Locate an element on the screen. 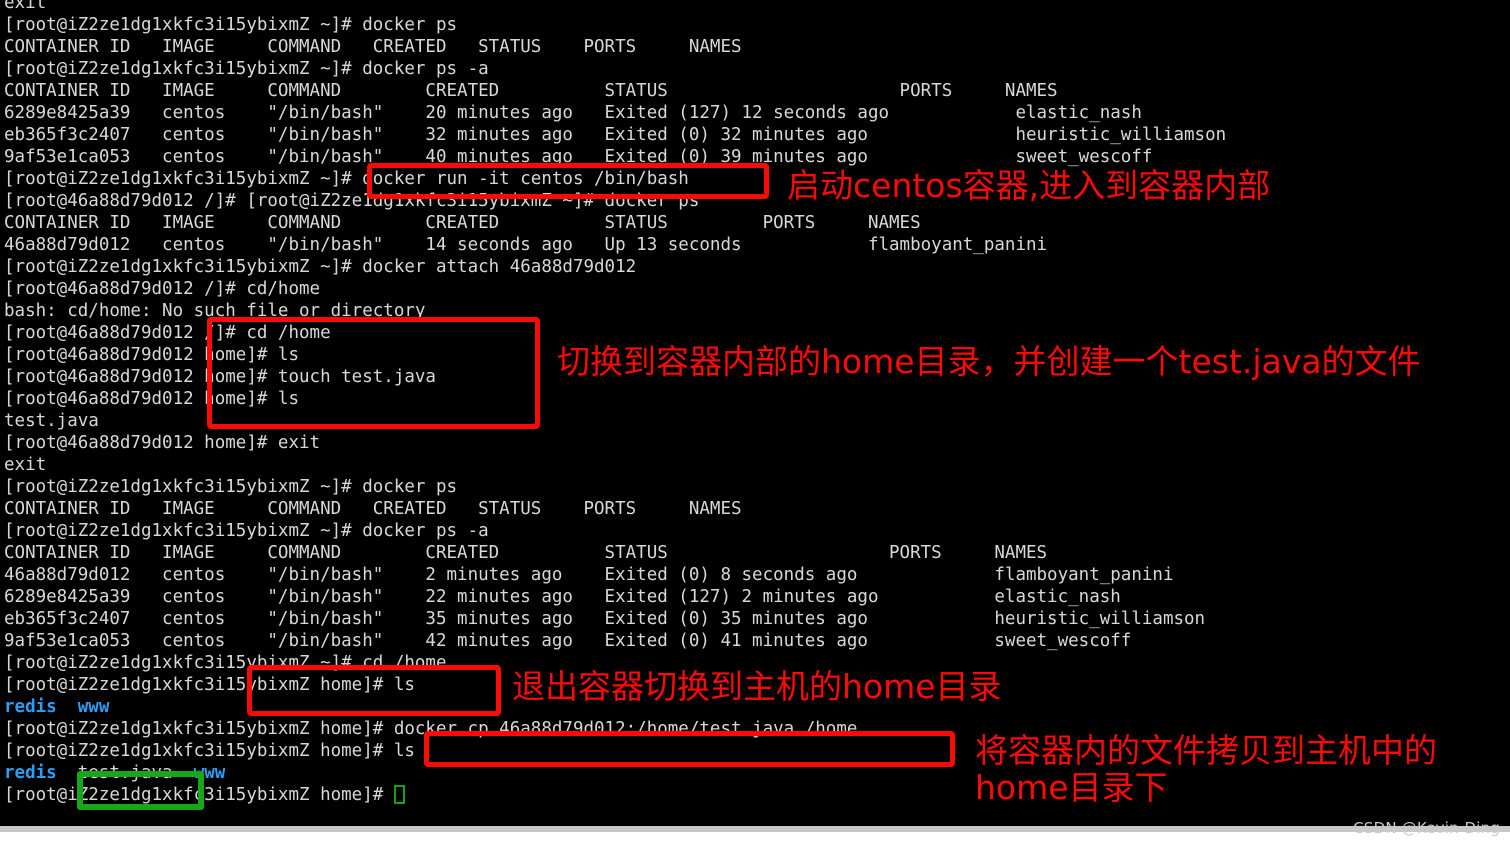 Image resolution: width=1510 pixels, height=847 pixels. file-test-java: test.java is located at coordinates (125, 773).